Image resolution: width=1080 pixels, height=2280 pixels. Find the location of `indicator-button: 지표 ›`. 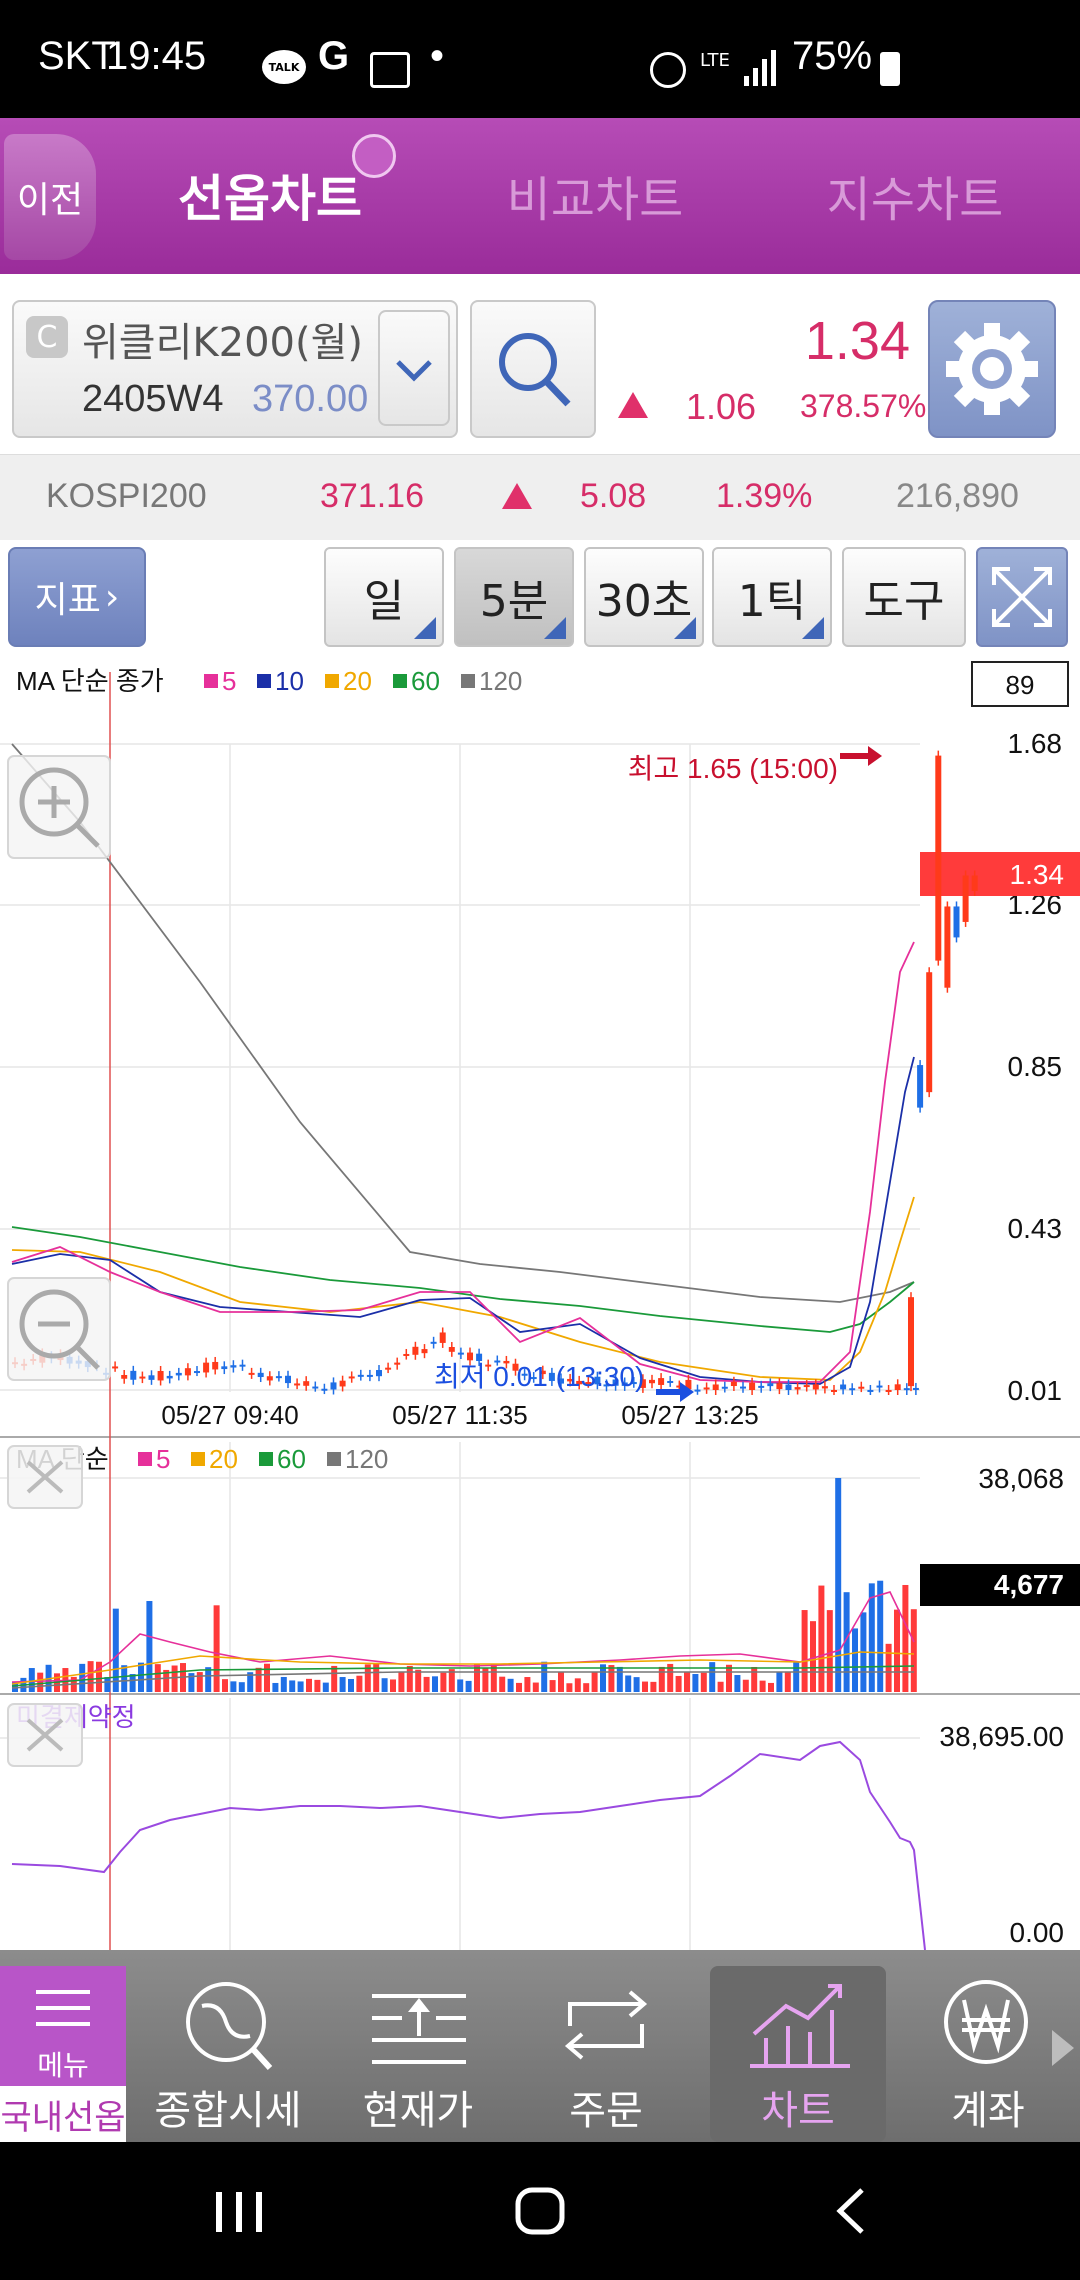

indicator-button: 지표 › is located at coordinates (77, 597).